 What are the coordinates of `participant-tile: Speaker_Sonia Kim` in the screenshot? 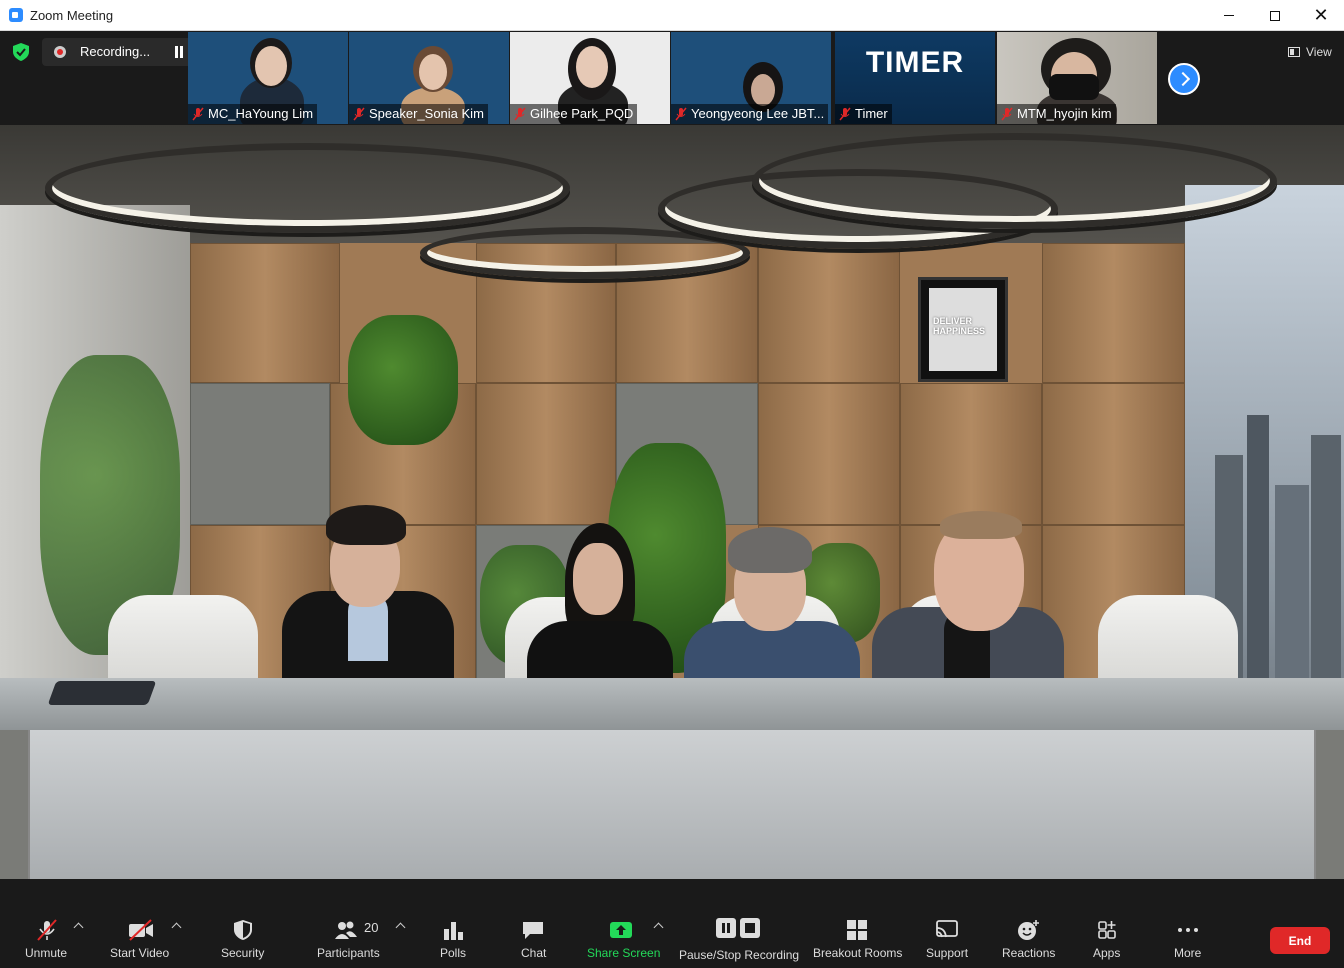 It's located at (429, 78).